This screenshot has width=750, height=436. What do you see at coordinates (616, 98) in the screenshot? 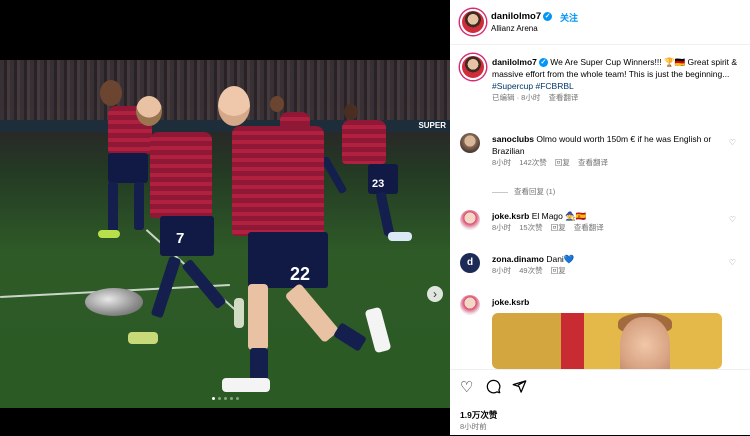
I see `caption-meta: 已编辑 · 8小时 查看翻译` at bounding box center [616, 98].